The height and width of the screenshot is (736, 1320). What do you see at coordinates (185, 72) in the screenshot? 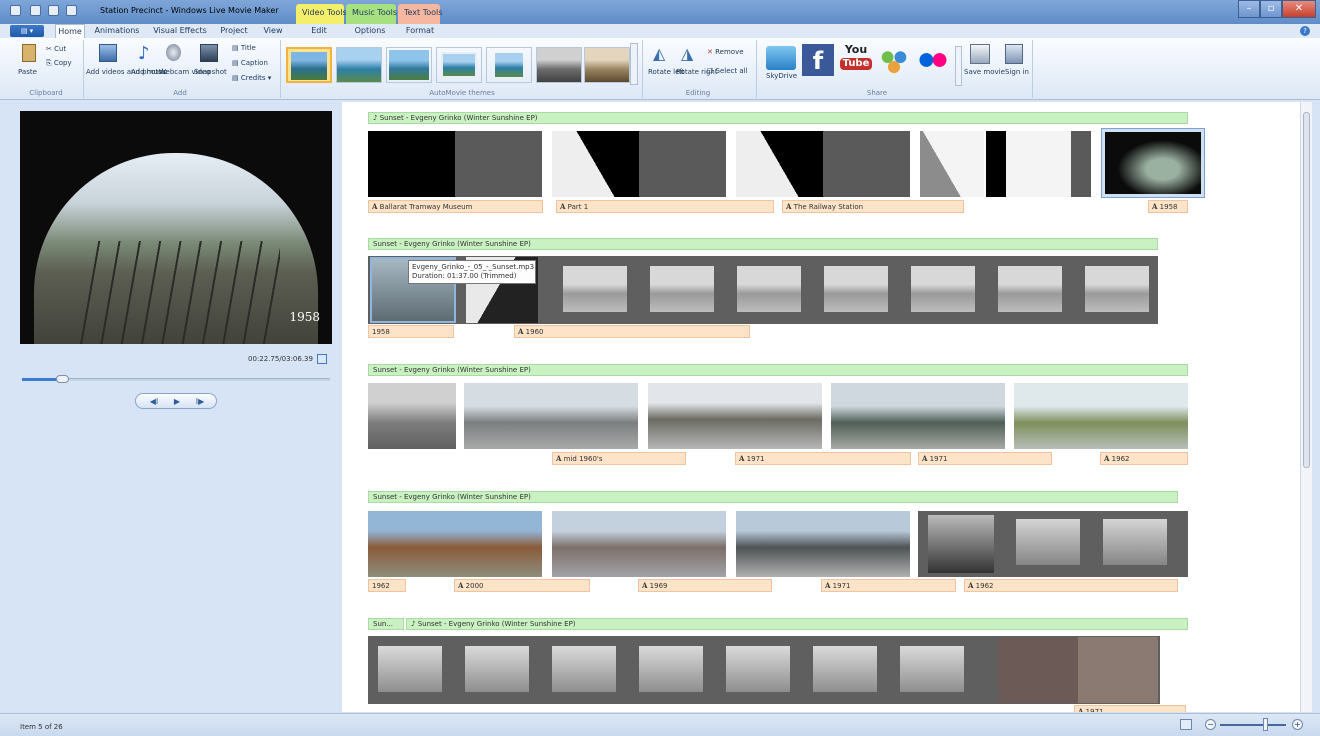
I see `webcam-button: Webcam video` at bounding box center [185, 72].